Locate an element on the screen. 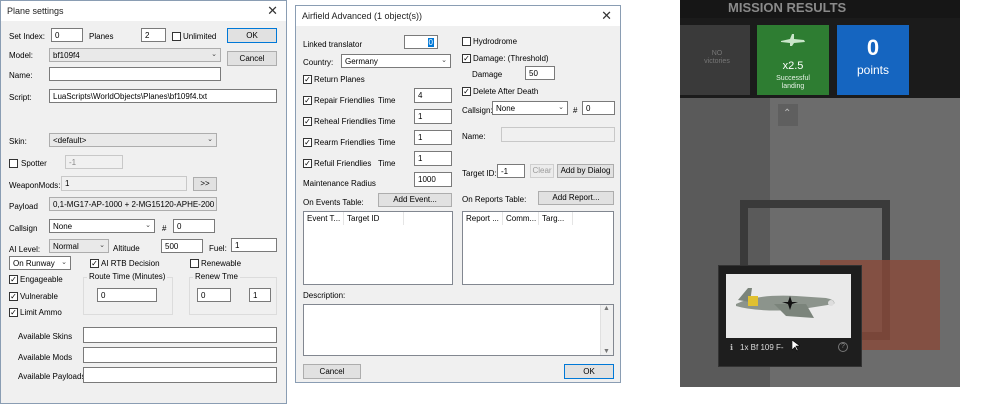  rearm-time-field: 1 is located at coordinates (433, 137).